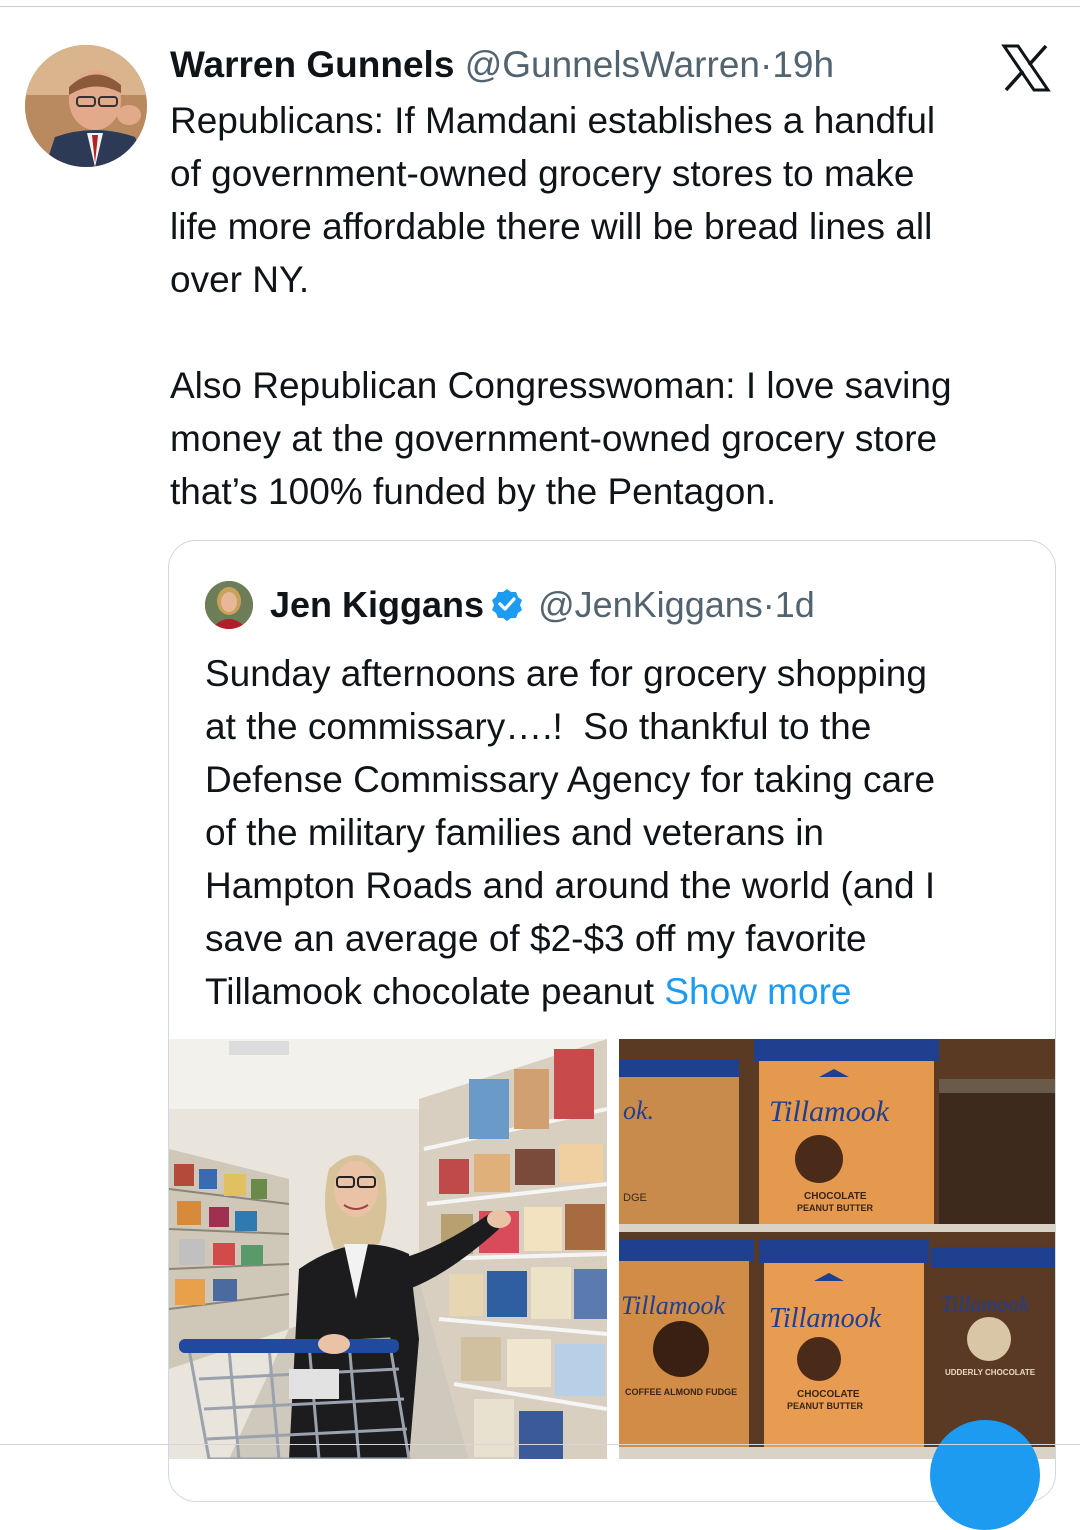  What do you see at coordinates (507, 603) in the screenshot?
I see `verified-badge-icon` at bounding box center [507, 603].